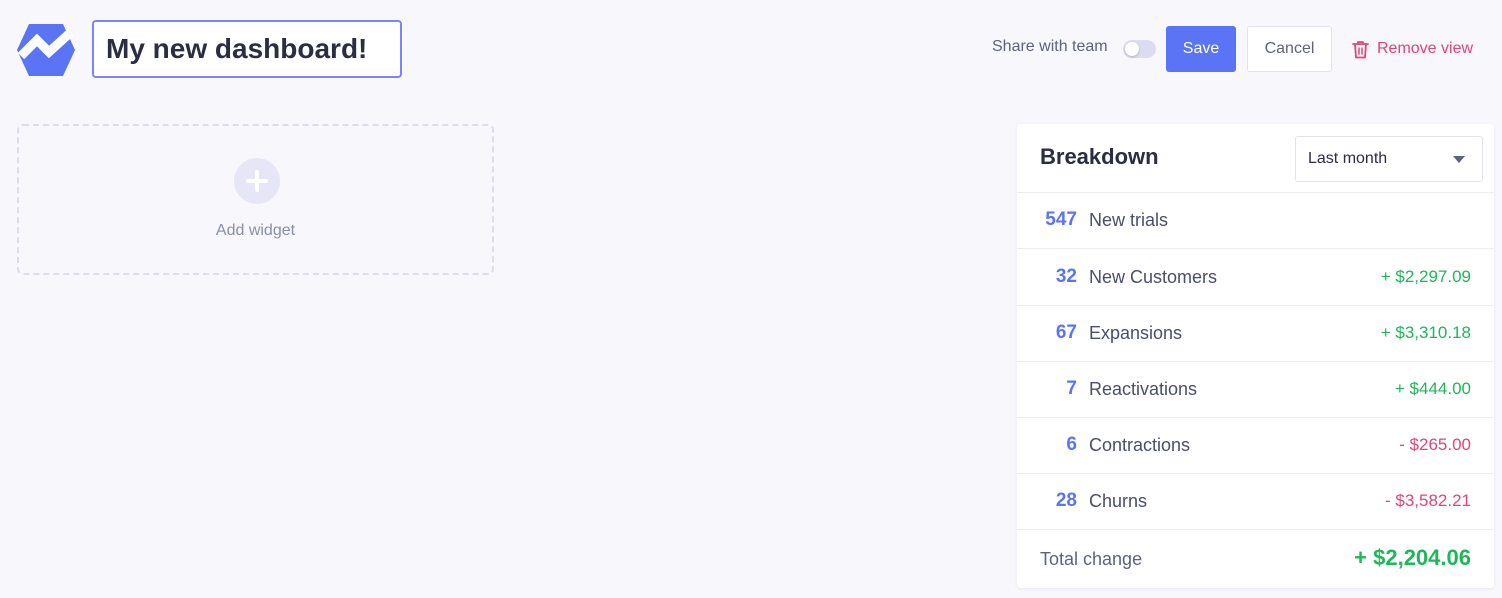 This screenshot has height=598, width=1502. What do you see at coordinates (255, 230) in the screenshot?
I see `add-widget-label: Add widget` at bounding box center [255, 230].